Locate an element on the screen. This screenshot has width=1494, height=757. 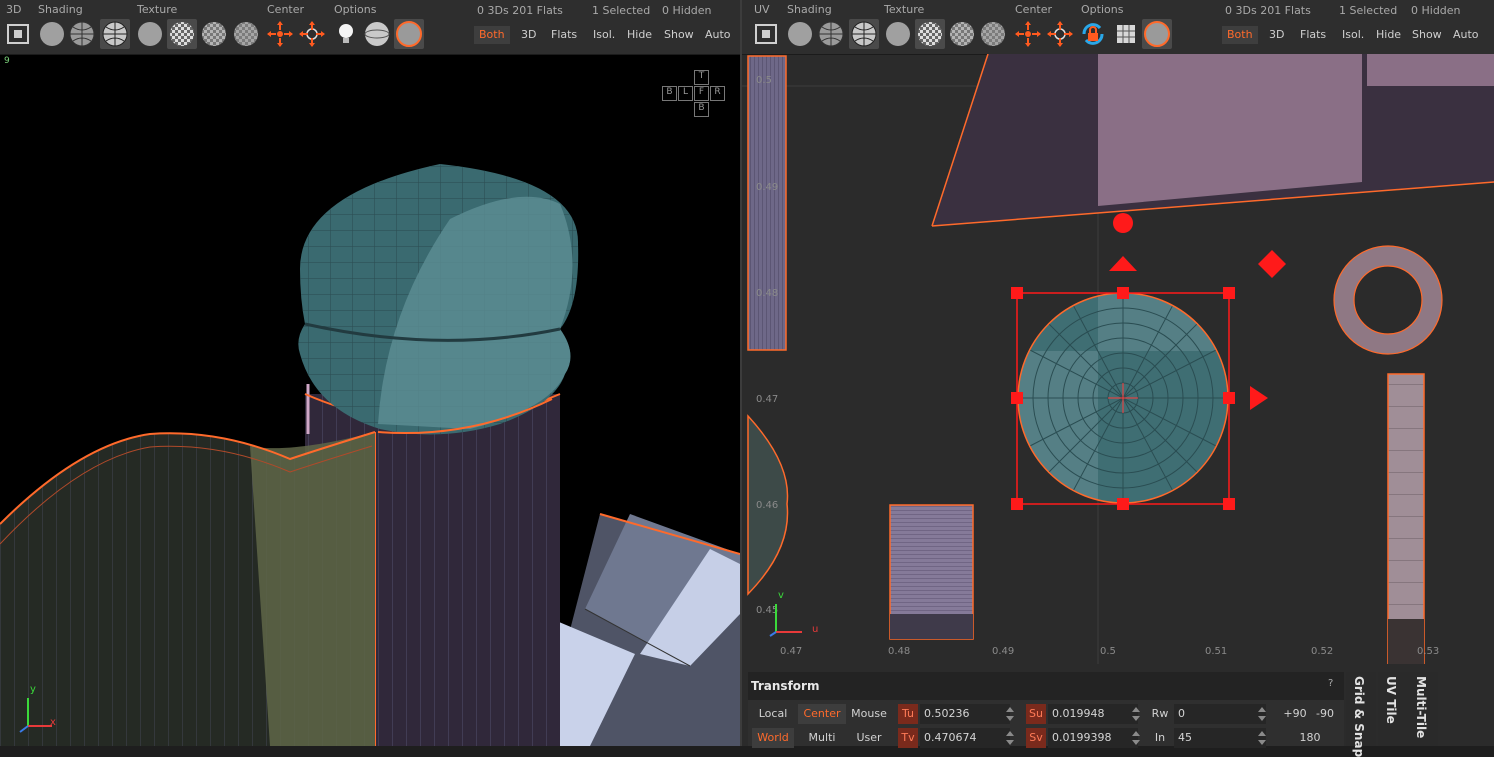
navigation-cube: T B L F R B is located at coordinates (693, 93).